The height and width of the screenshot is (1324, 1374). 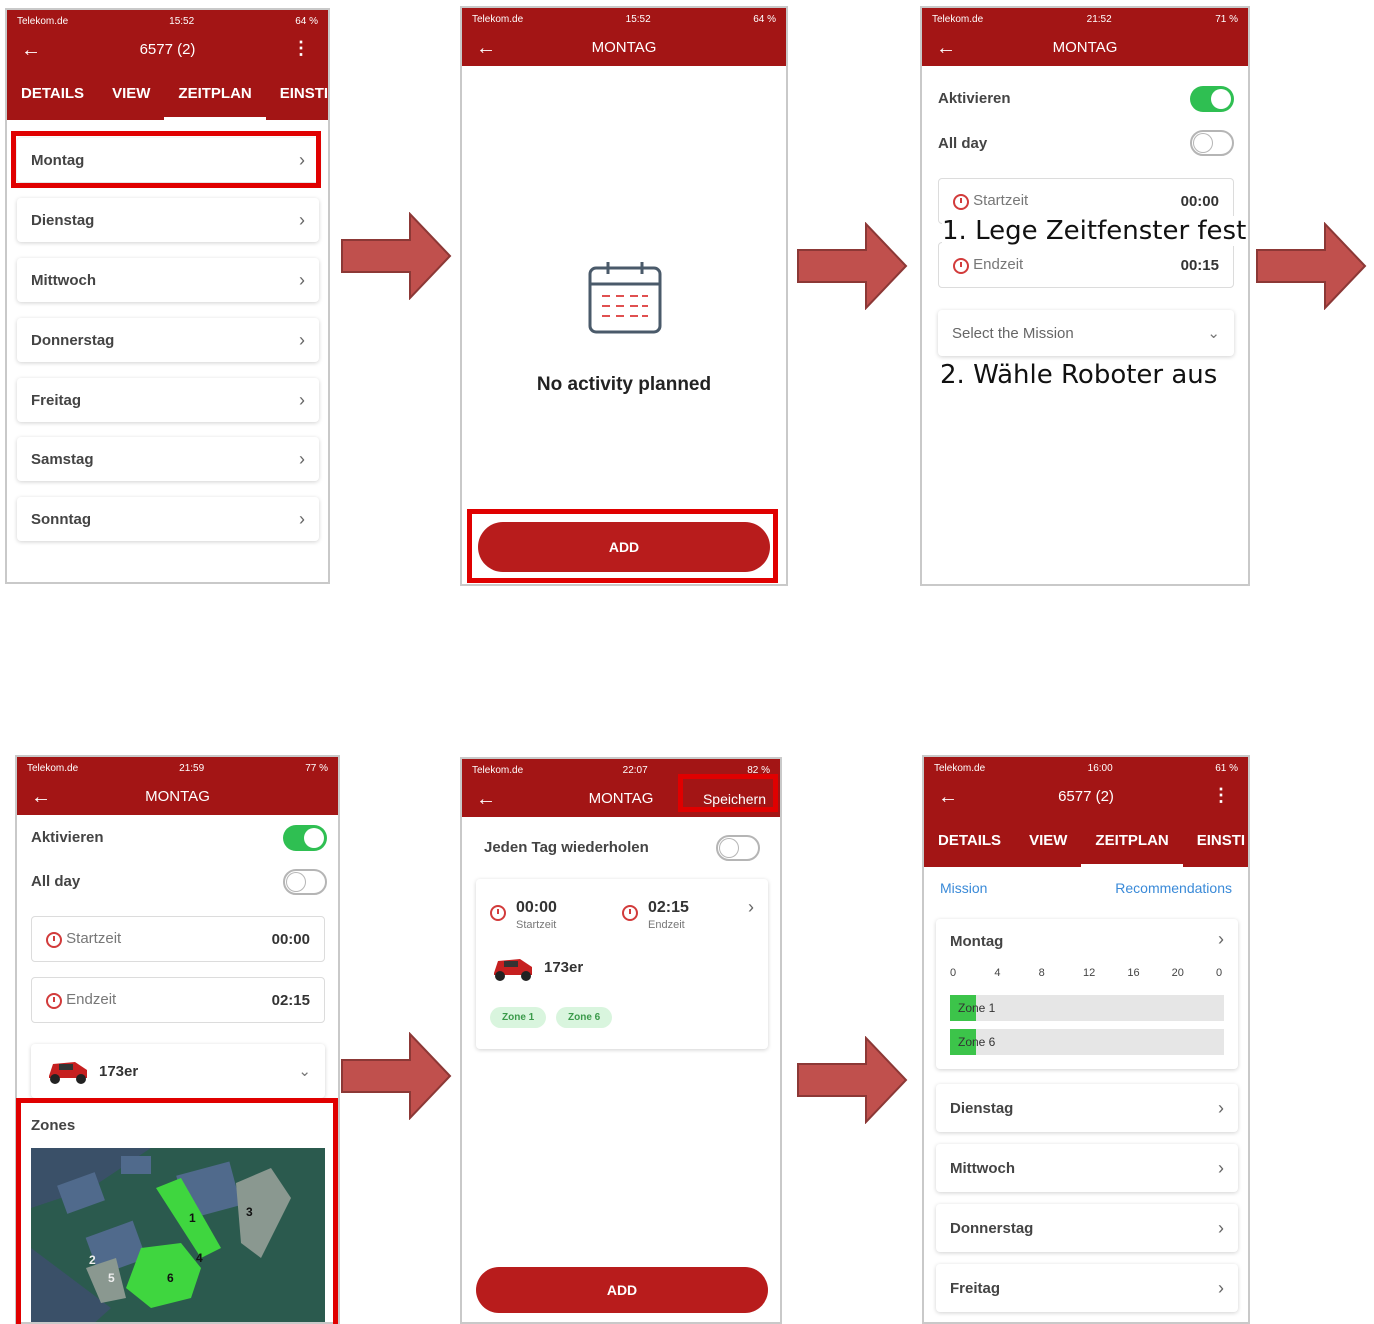 What do you see at coordinates (290, 1000) in the screenshot?
I see `end-time-value: 02:15` at bounding box center [290, 1000].